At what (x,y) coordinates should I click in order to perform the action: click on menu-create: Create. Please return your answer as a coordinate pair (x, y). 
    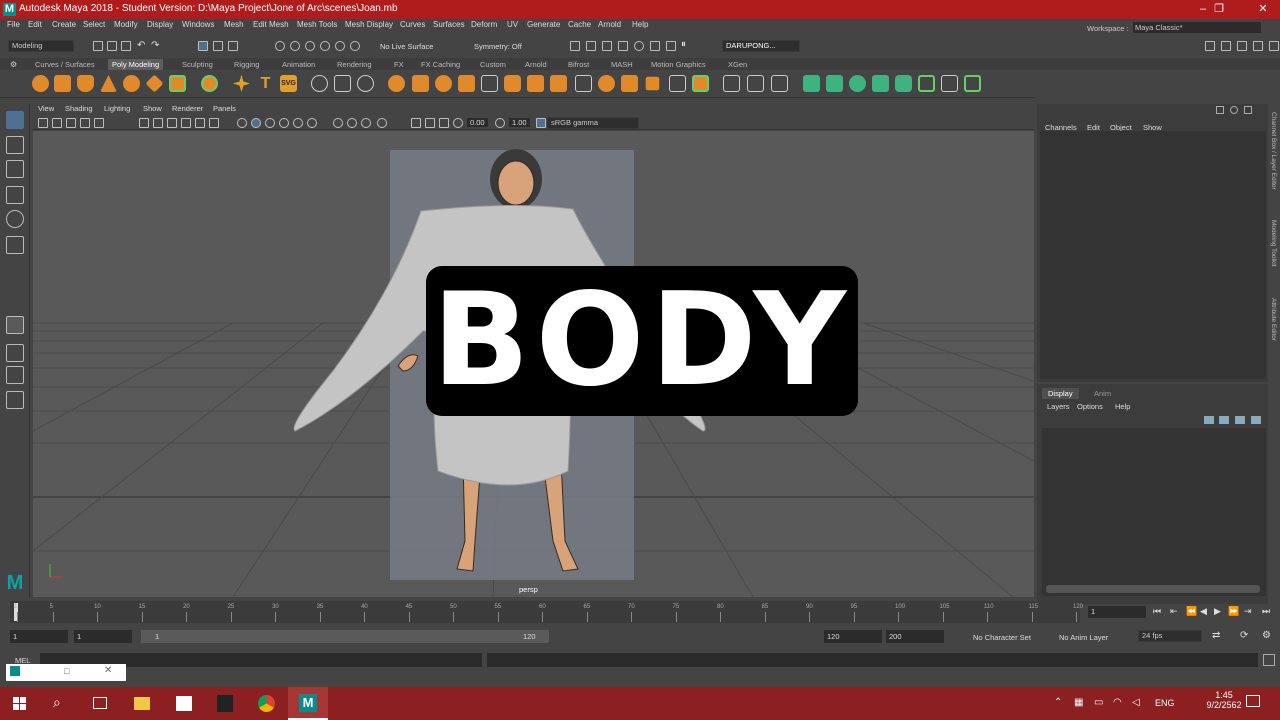
    Looking at the image, I should click on (64, 24).